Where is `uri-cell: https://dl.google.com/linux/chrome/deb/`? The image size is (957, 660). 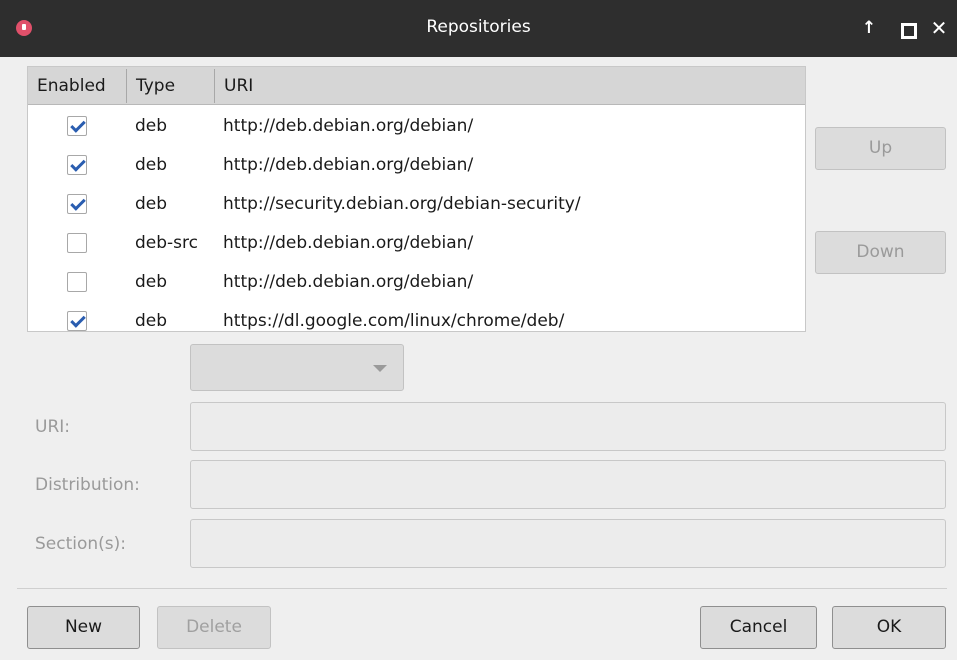
uri-cell: https://dl.google.com/linux/chrome/deb/ is located at coordinates (394, 321).